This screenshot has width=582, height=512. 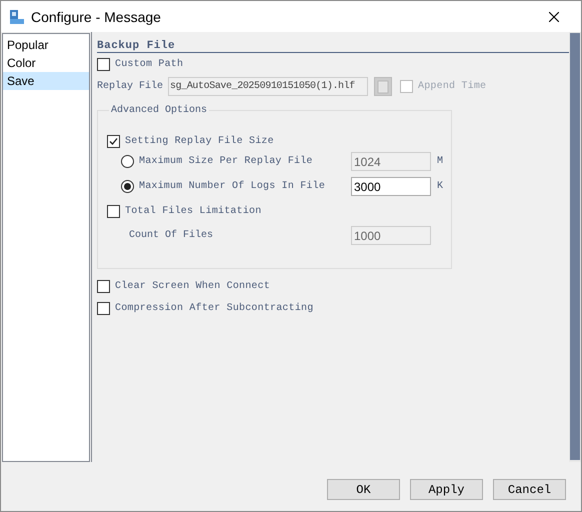 What do you see at coordinates (17, 16) in the screenshot?
I see `app-icon` at bounding box center [17, 16].